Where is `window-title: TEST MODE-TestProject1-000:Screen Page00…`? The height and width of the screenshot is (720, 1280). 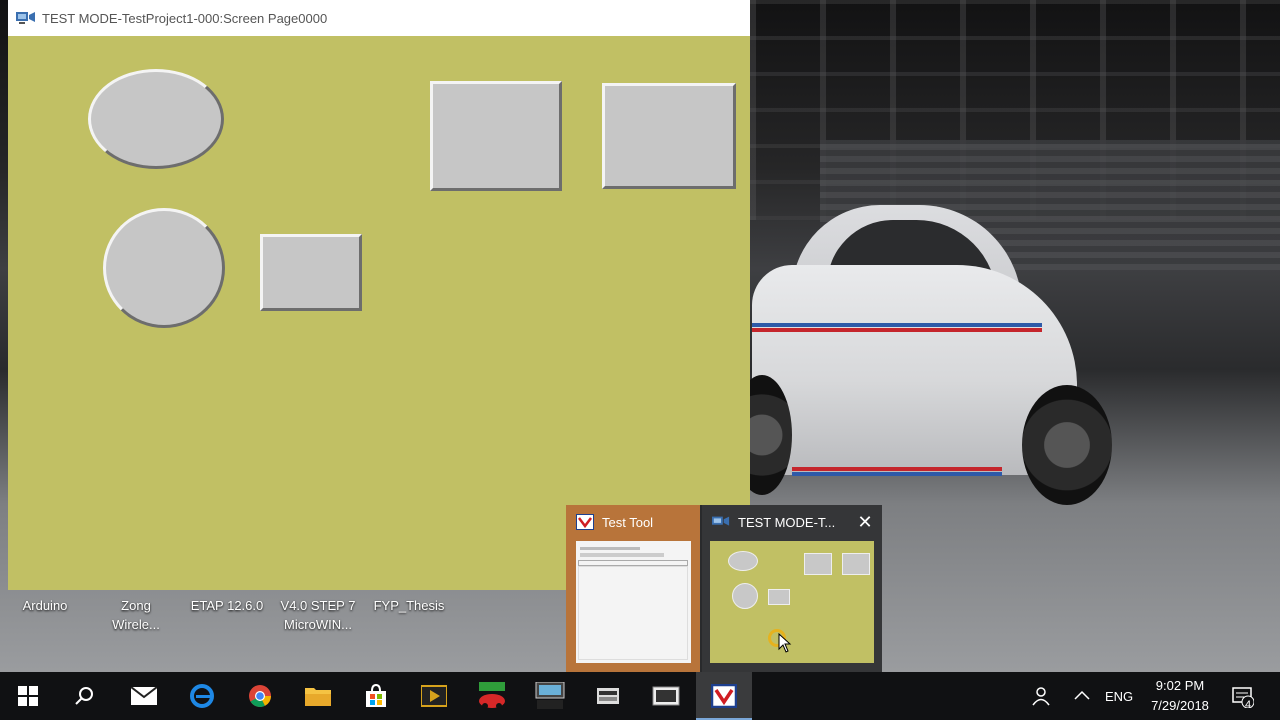
window-title: TEST MODE-TestProject1-000:Screen Page00… is located at coordinates (185, 18).